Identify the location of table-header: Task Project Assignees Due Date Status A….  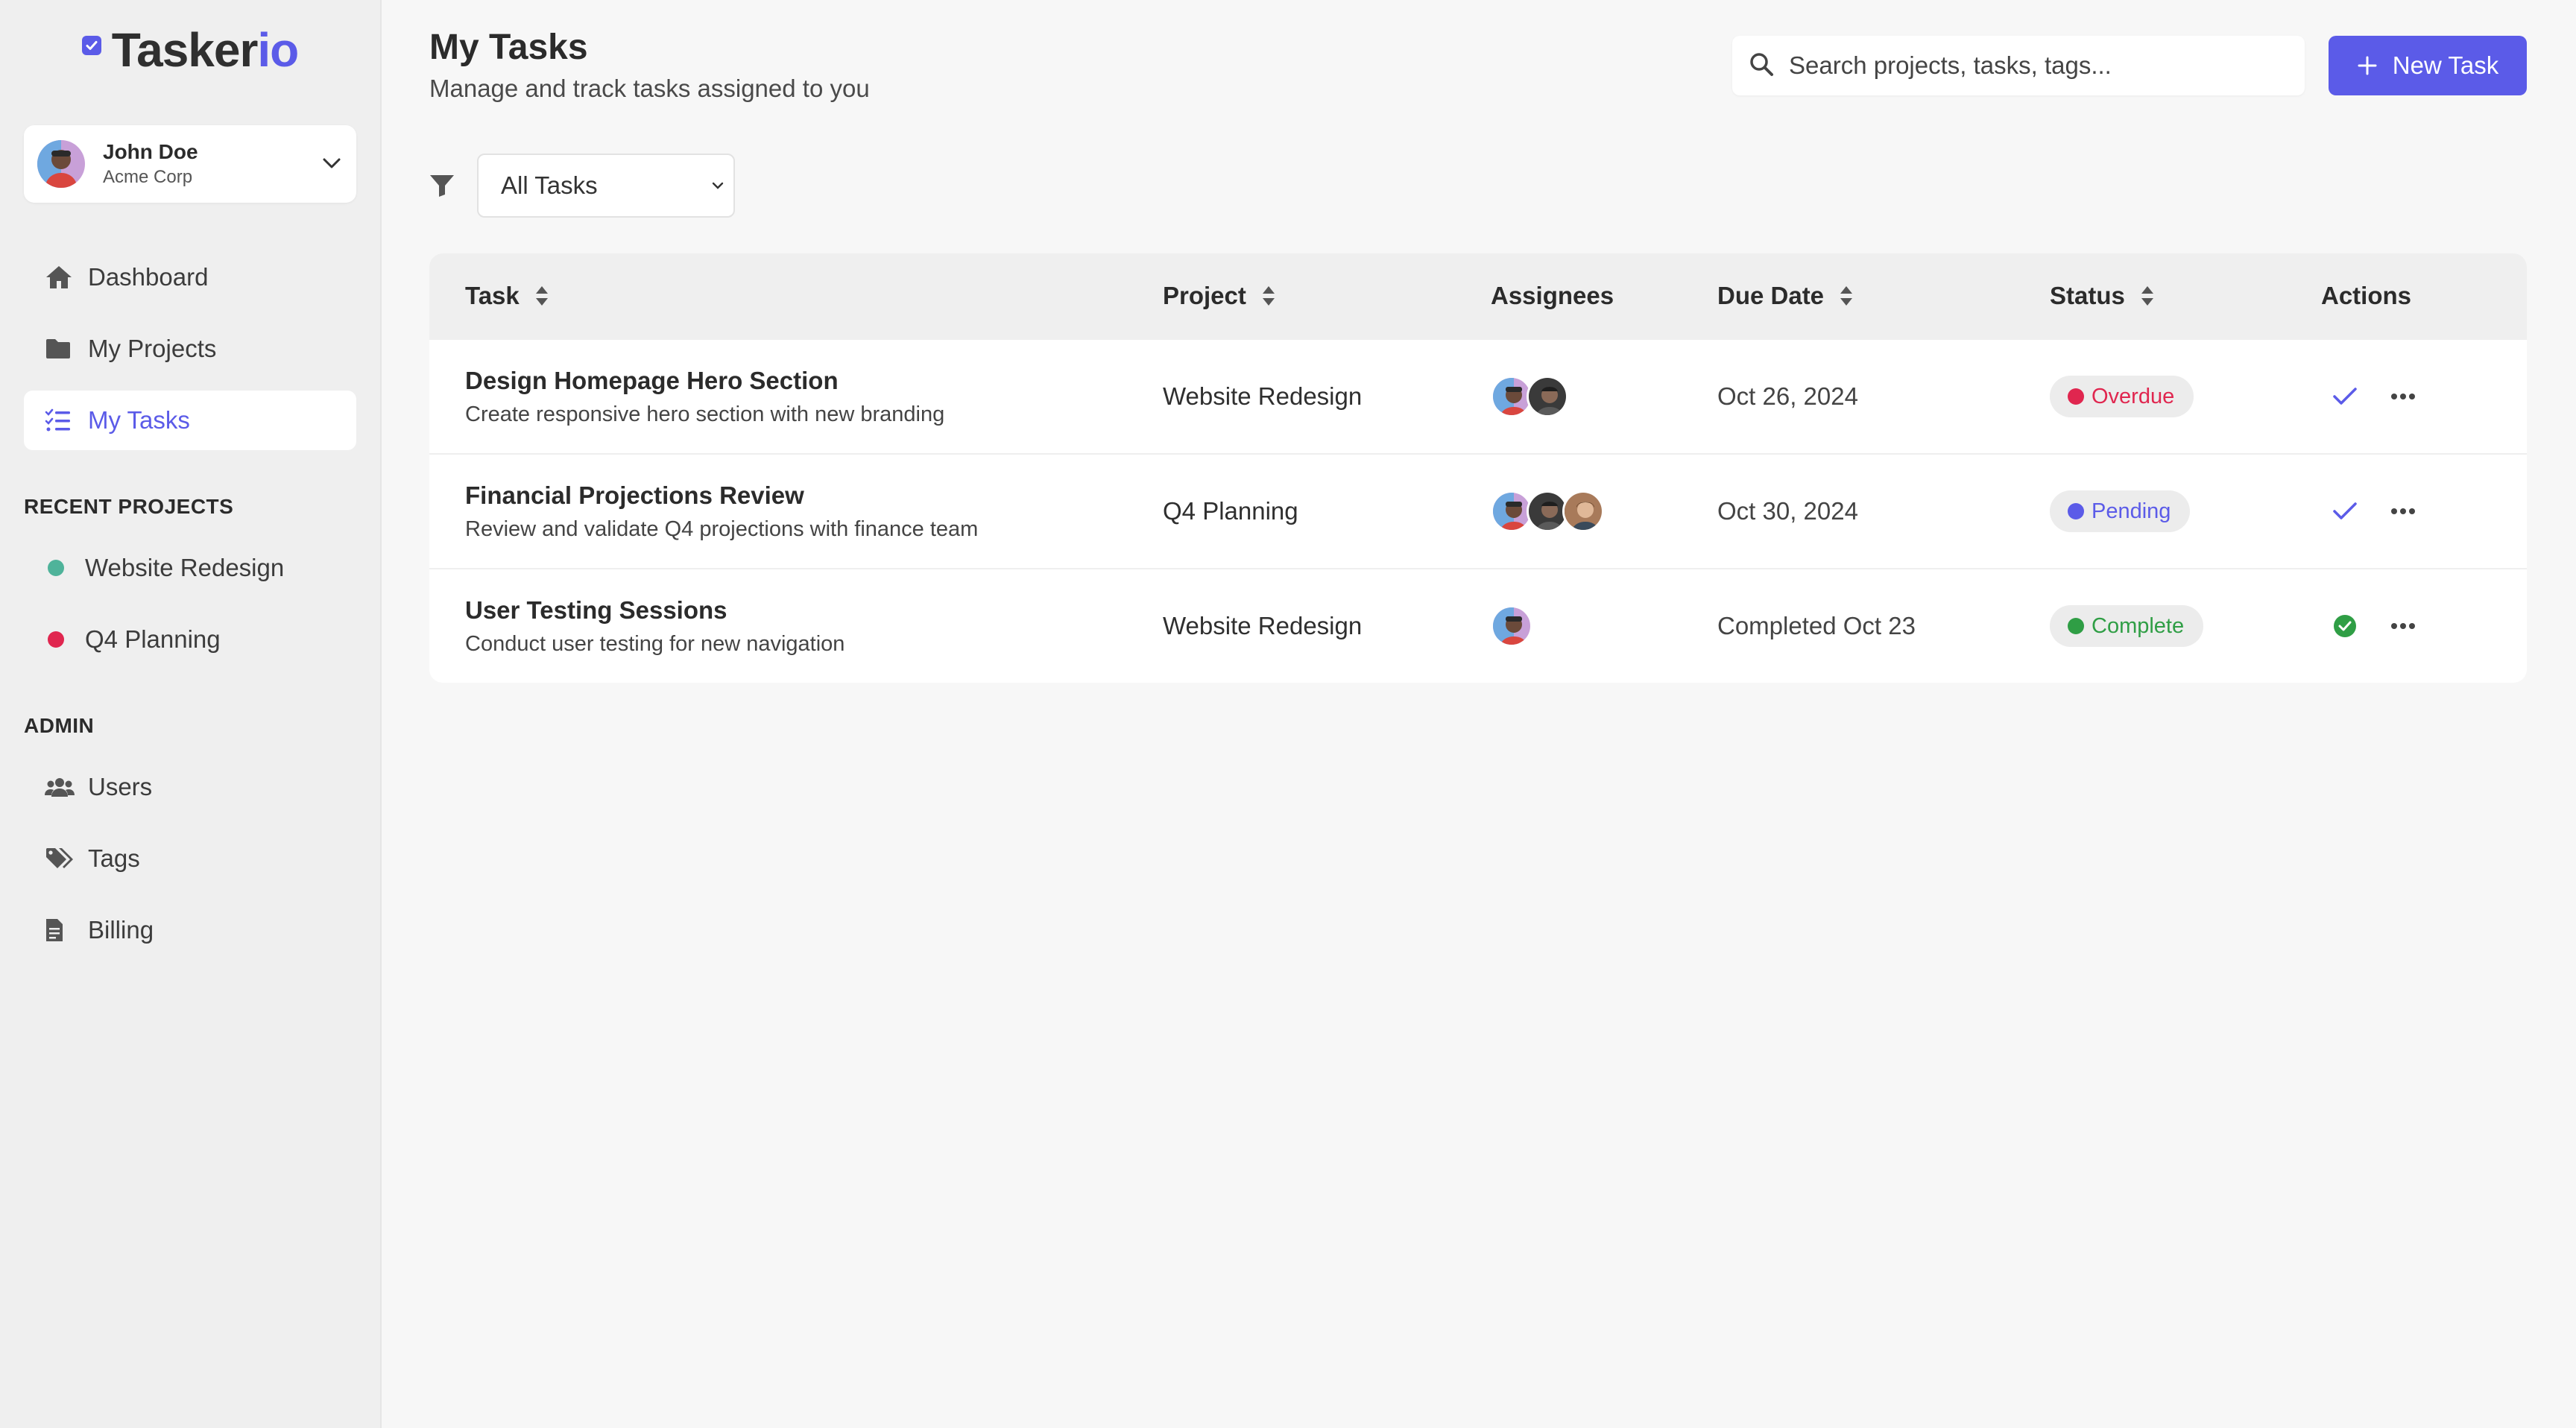
(1478, 295).